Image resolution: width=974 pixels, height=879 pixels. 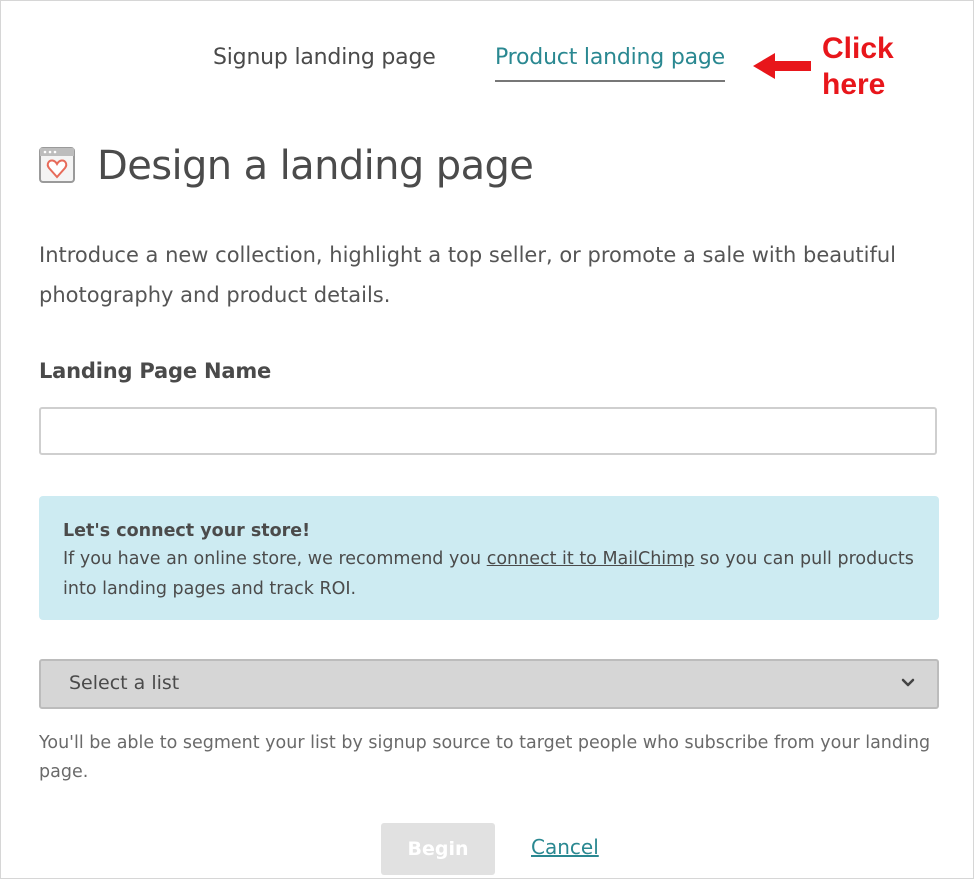 I want to click on red-arrow-icon, so click(x=782, y=66).